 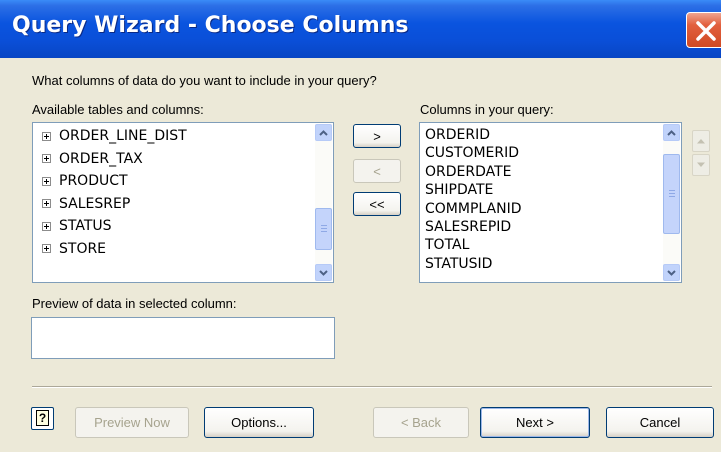 I want to click on selected-scrollbar, so click(x=671, y=202).